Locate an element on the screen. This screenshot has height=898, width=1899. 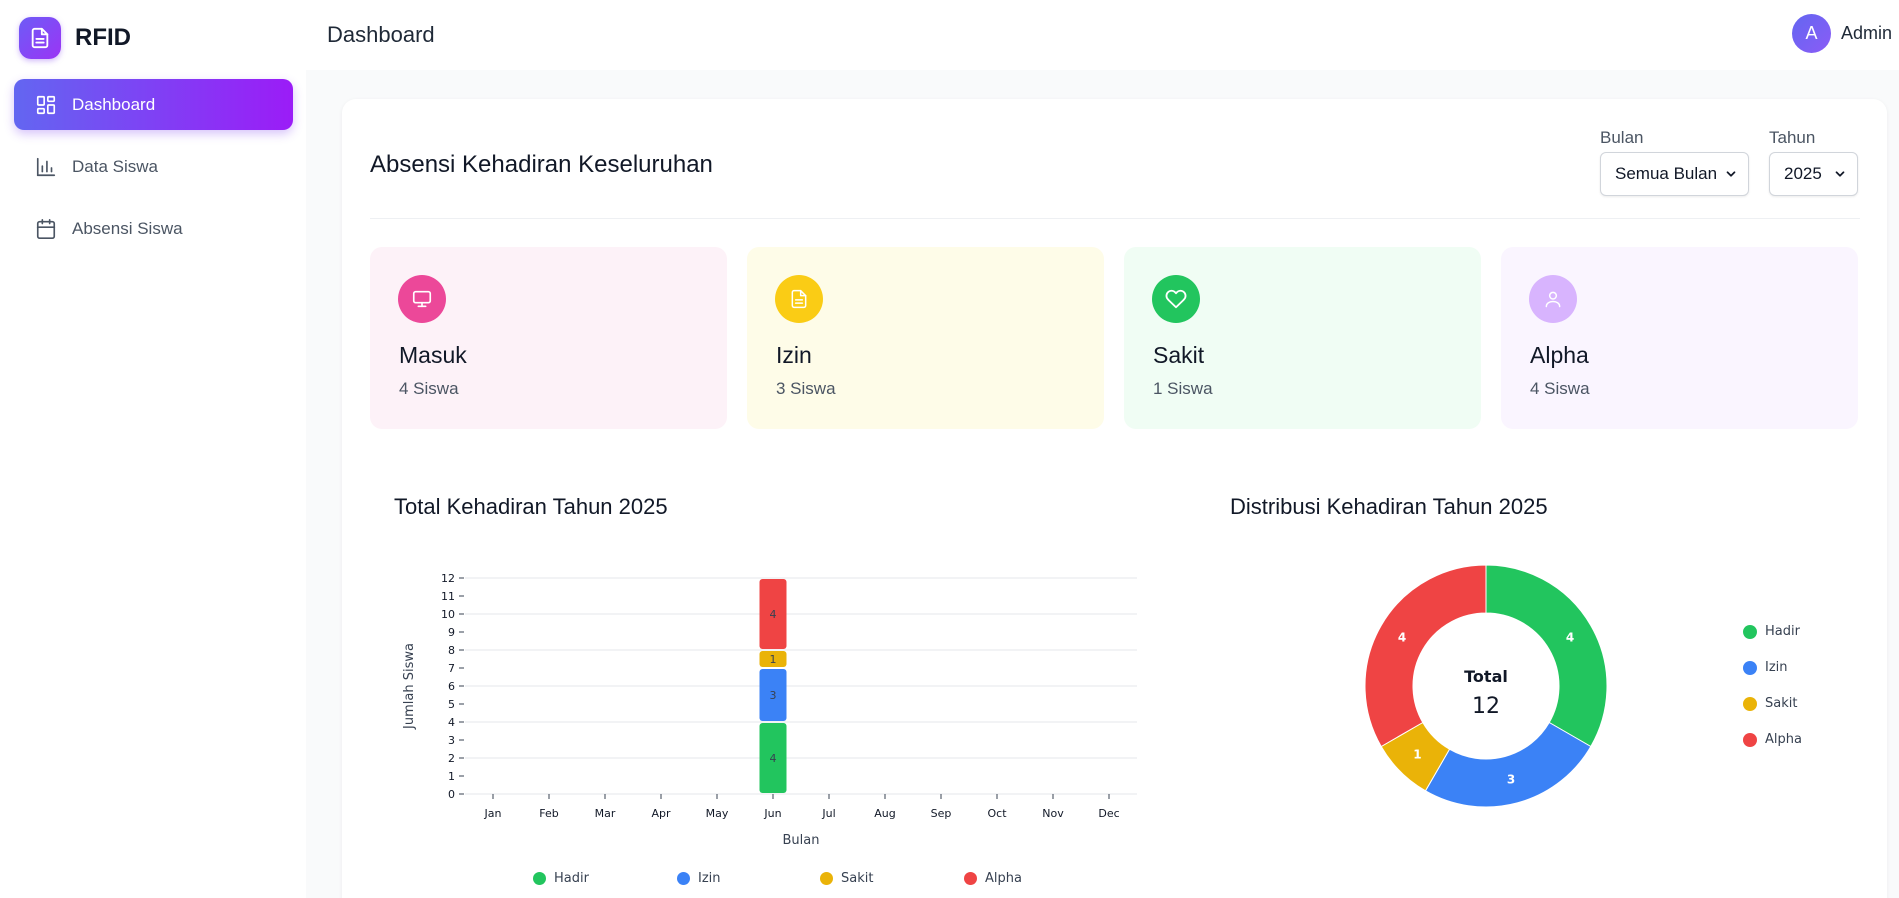
brand: RFID is located at coordinates (75, 38).